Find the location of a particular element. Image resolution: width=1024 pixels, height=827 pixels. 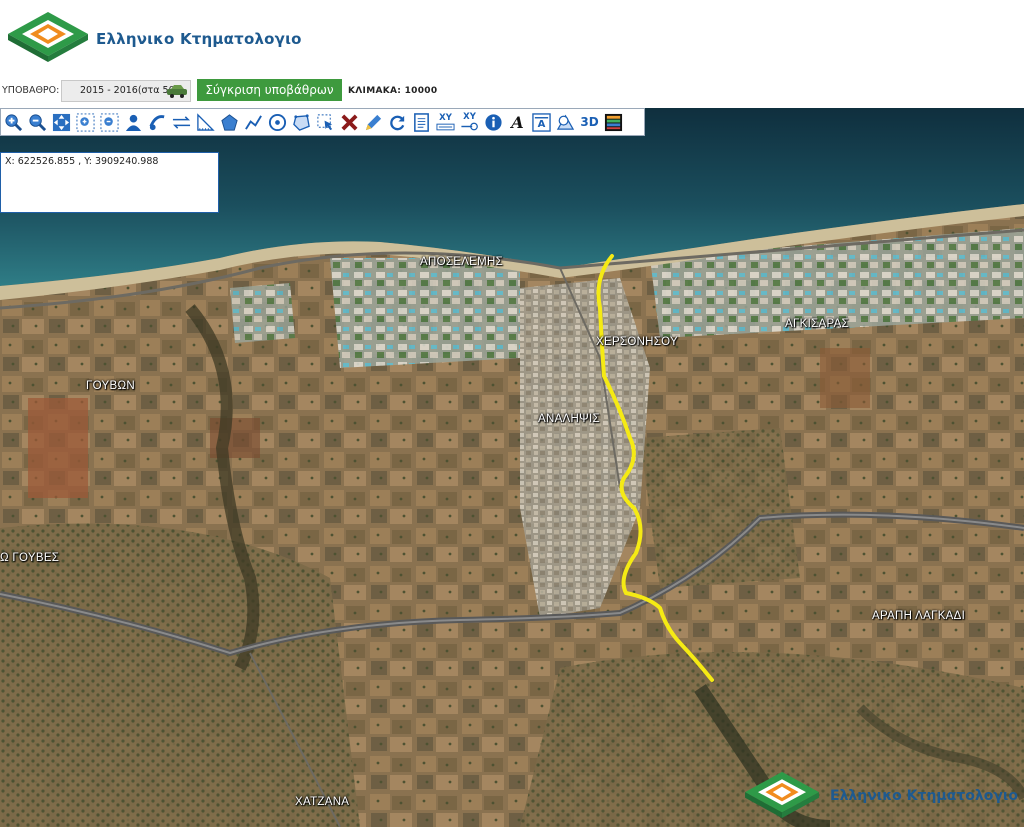

globe-icon is located at coordinates (565, 122).